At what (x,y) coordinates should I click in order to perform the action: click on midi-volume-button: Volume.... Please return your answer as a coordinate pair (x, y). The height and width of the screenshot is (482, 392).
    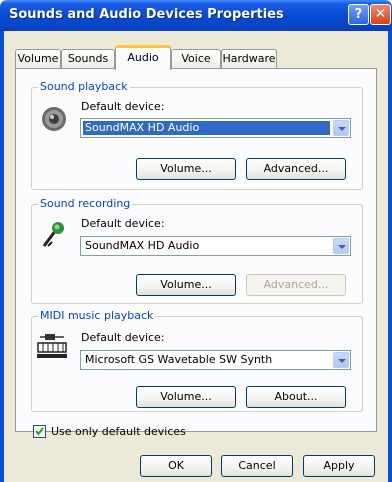
    Looking at the image, I should click on (186, 397).